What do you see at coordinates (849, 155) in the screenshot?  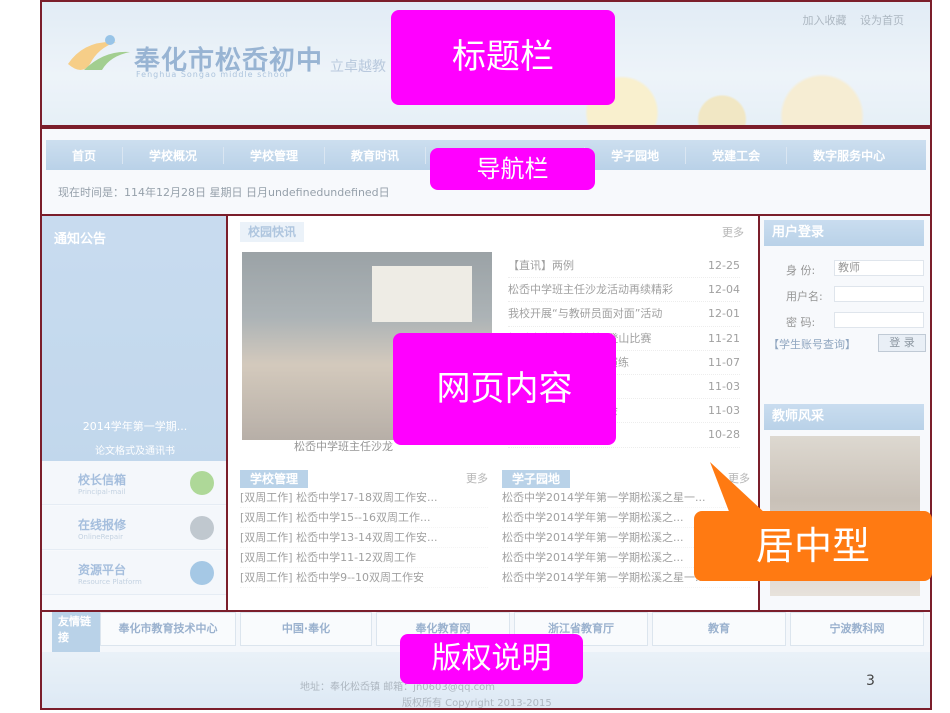 I see `nav-item-digital: 数字服务中心` at bounding box center [849, 155].